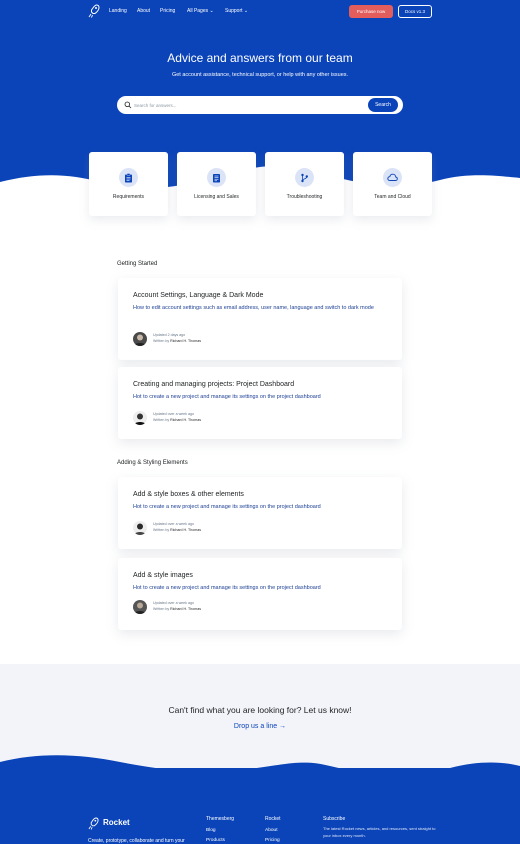 The width and height of the screenshot is (520, 844). What do you see at coordinates (304, 177) in the screenshot?
I see `branch-icon` at bounding box center [304, 177].